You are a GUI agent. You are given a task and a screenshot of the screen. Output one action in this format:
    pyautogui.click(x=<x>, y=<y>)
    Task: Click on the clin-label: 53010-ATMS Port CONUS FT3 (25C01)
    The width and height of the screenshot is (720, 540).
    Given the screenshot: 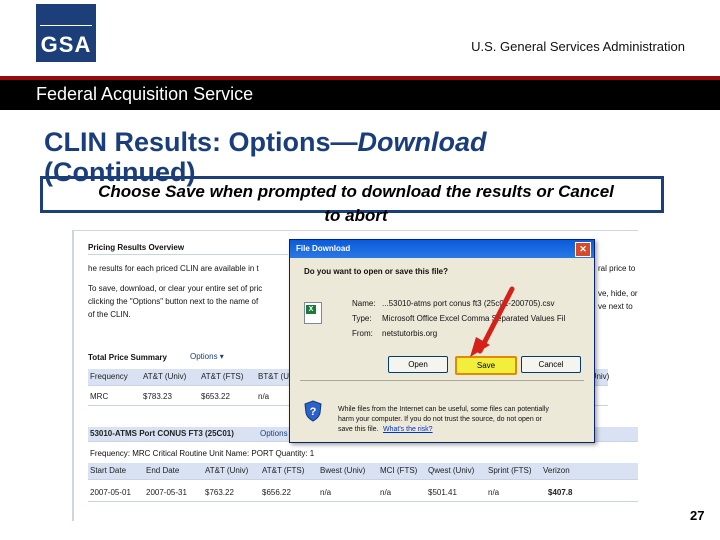 What is the action you would take?
    pyautogui.click(x=162, y=433)
    